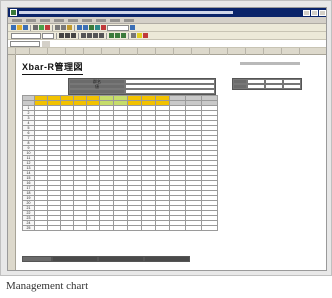 The width and height of the screenshot is (332, 298). What do you see at coordinates (167, 44) in the screenshot?
I see `formula-bar` at bounding box center [167, 44].